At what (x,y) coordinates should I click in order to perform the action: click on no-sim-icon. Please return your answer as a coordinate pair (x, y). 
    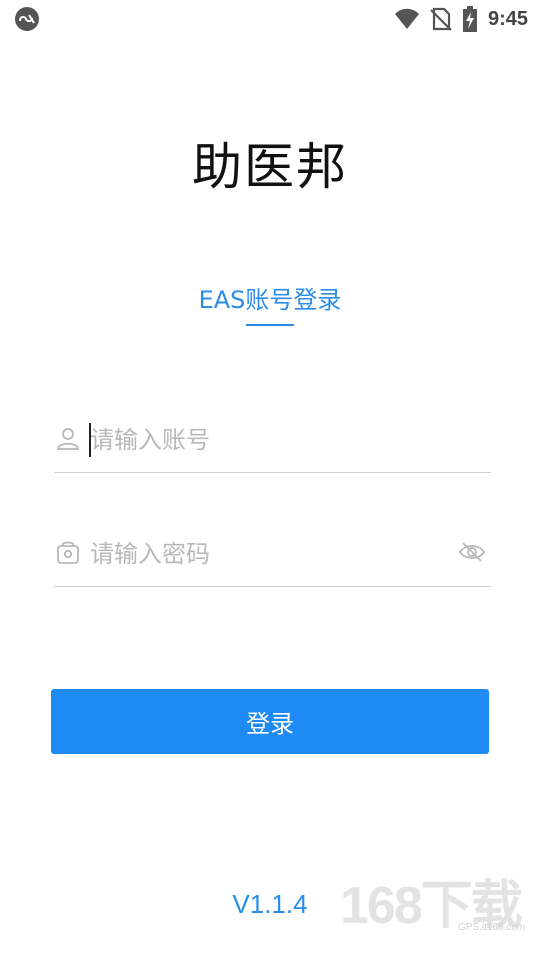
    Looking at the image, I should click on (441, 19).